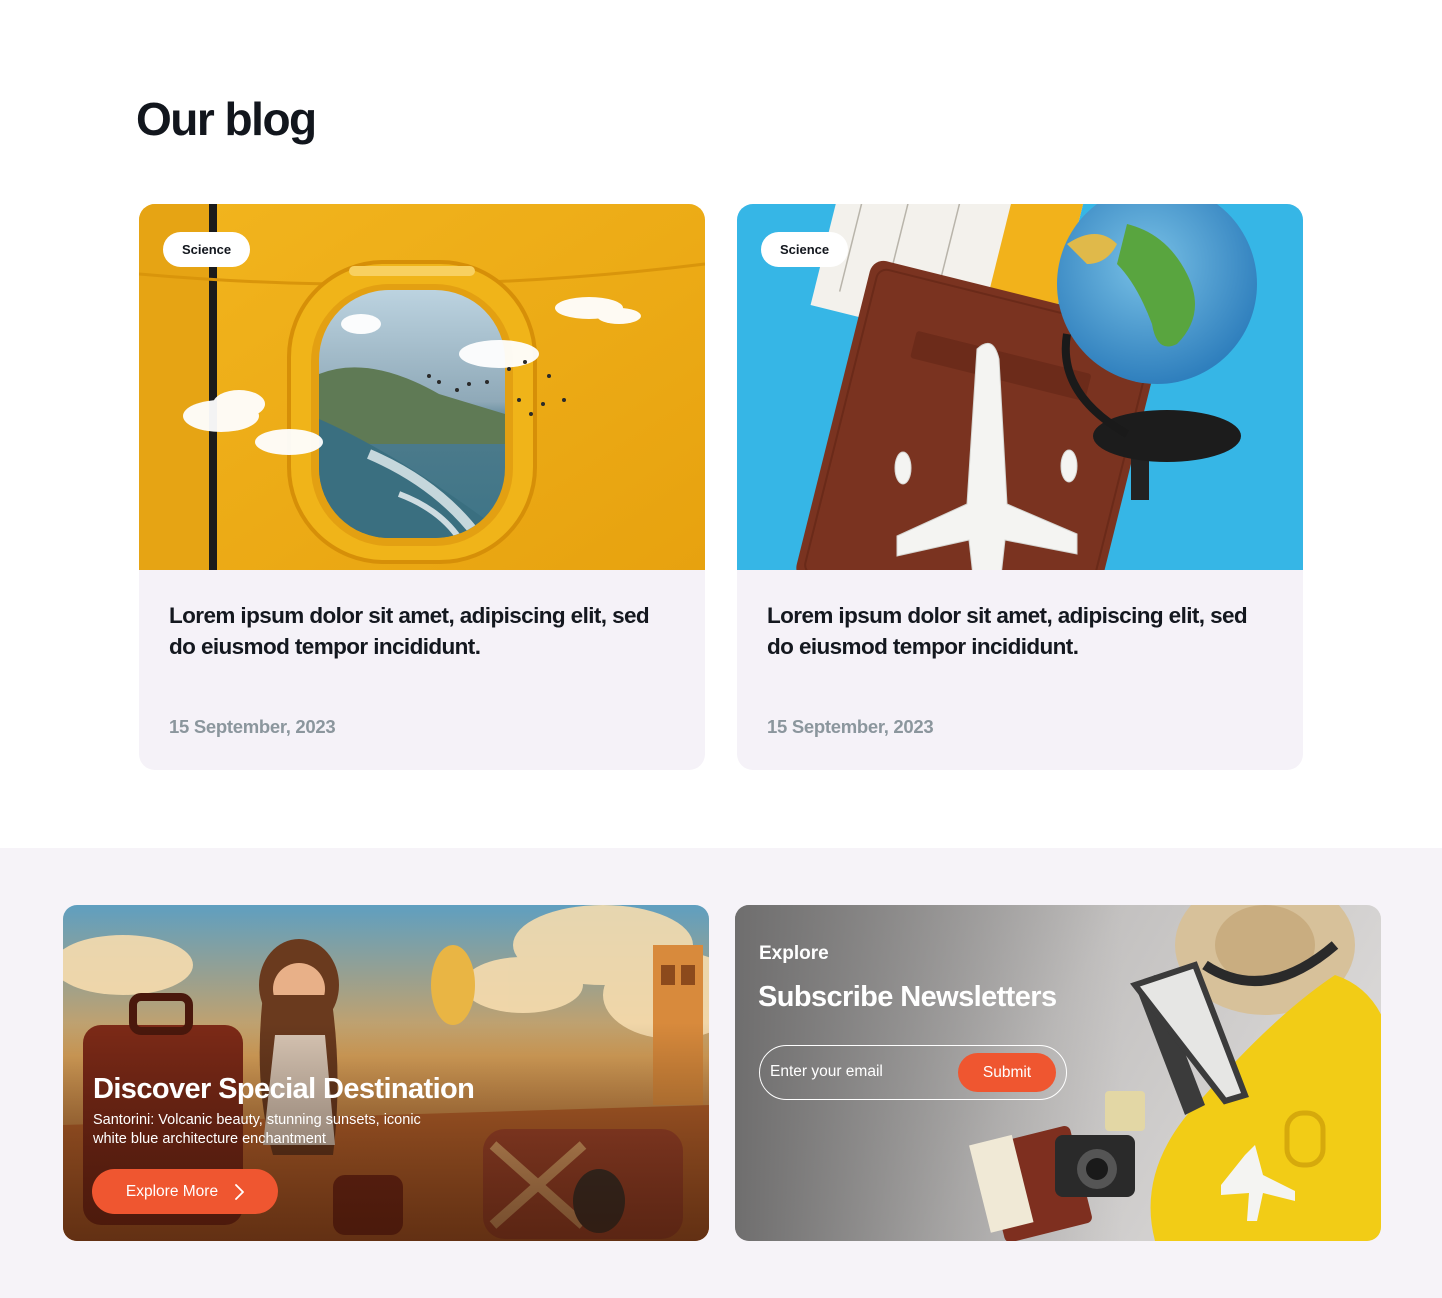  I want to click on email-input, so click(860, 1072).